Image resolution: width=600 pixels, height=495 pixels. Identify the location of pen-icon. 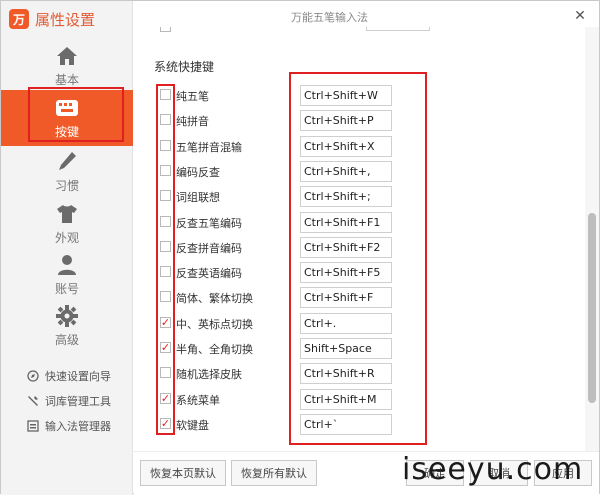
(67, 162).